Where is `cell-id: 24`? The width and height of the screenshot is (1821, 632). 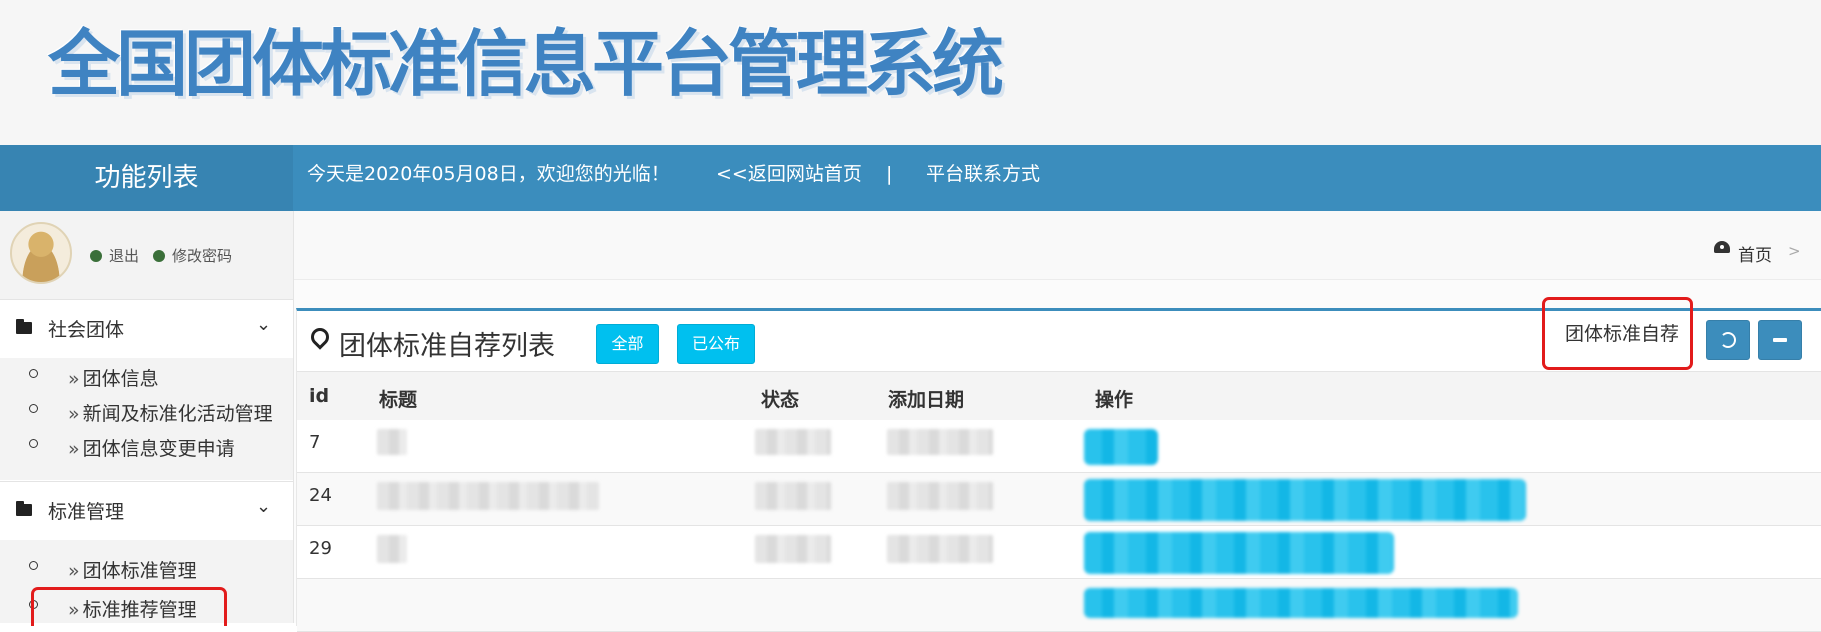 cell-id: 24 is located at coordinates (320, 495).